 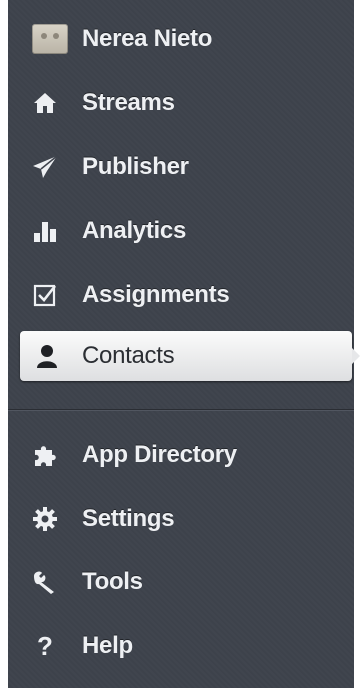 I want to click on nav-item-label: Tools, so click(x=112, y=581).